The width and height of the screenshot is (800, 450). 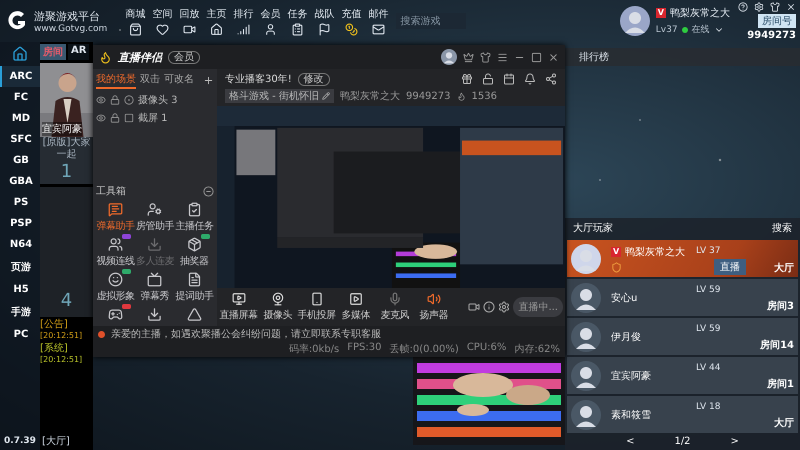 I want to click on nav-item: 任务, so click(x=297, y=21).